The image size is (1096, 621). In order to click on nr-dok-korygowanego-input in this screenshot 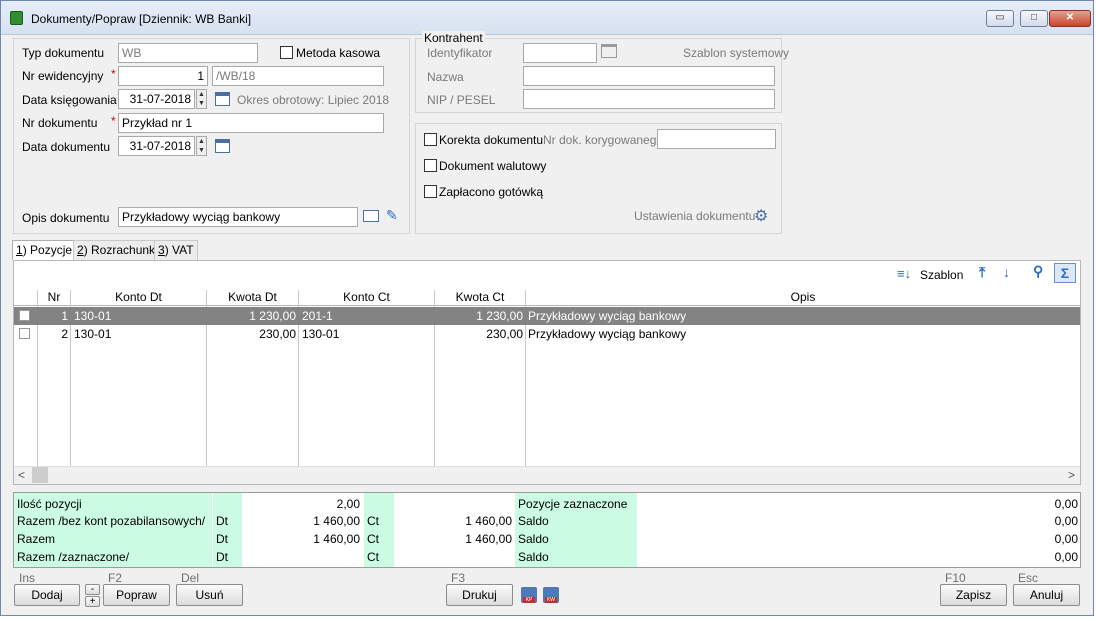, I will do `click(716, 139)`.